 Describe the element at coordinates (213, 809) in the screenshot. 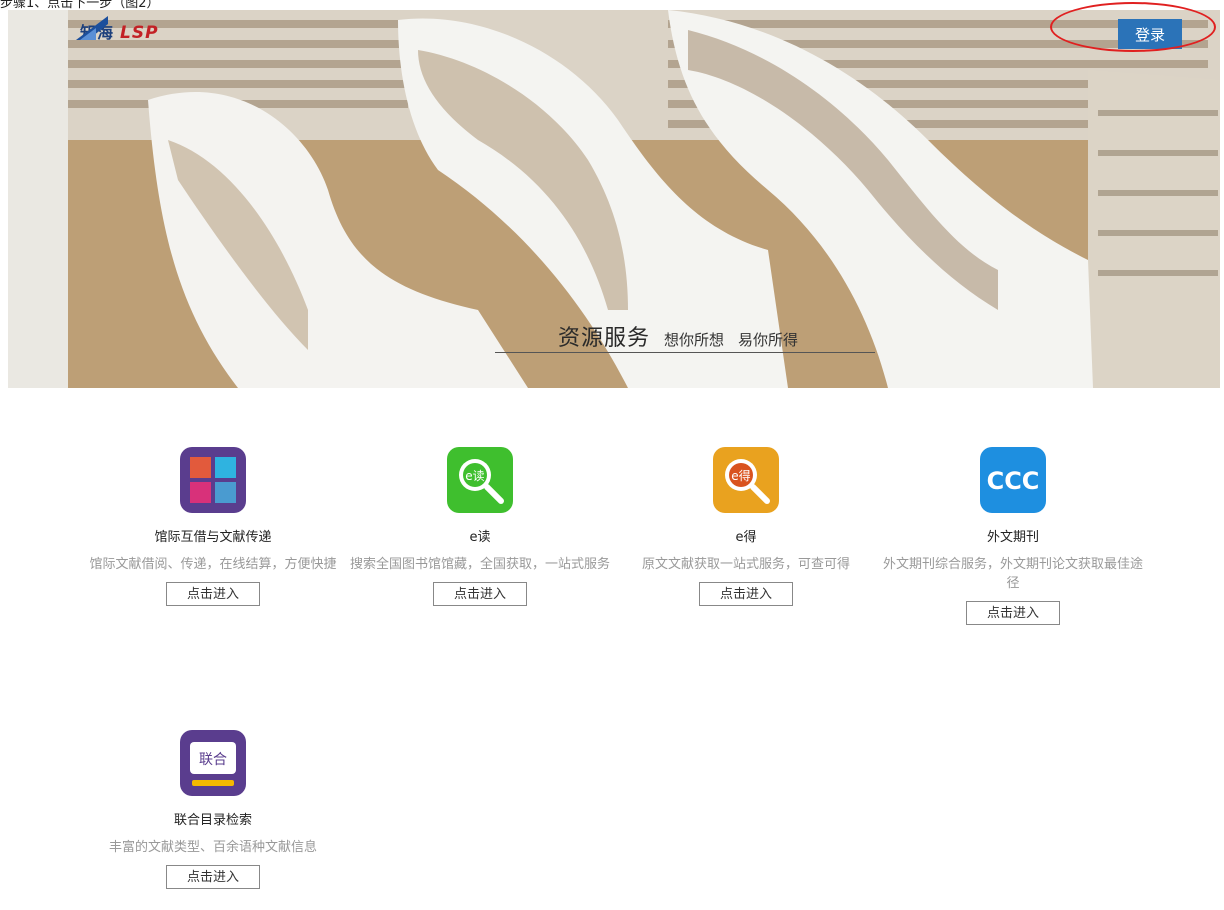

I see `service-card-union-catalog: 联合 联合目录检索 丰富的文献类型、百余语种文献信息 点击进入` at that location.